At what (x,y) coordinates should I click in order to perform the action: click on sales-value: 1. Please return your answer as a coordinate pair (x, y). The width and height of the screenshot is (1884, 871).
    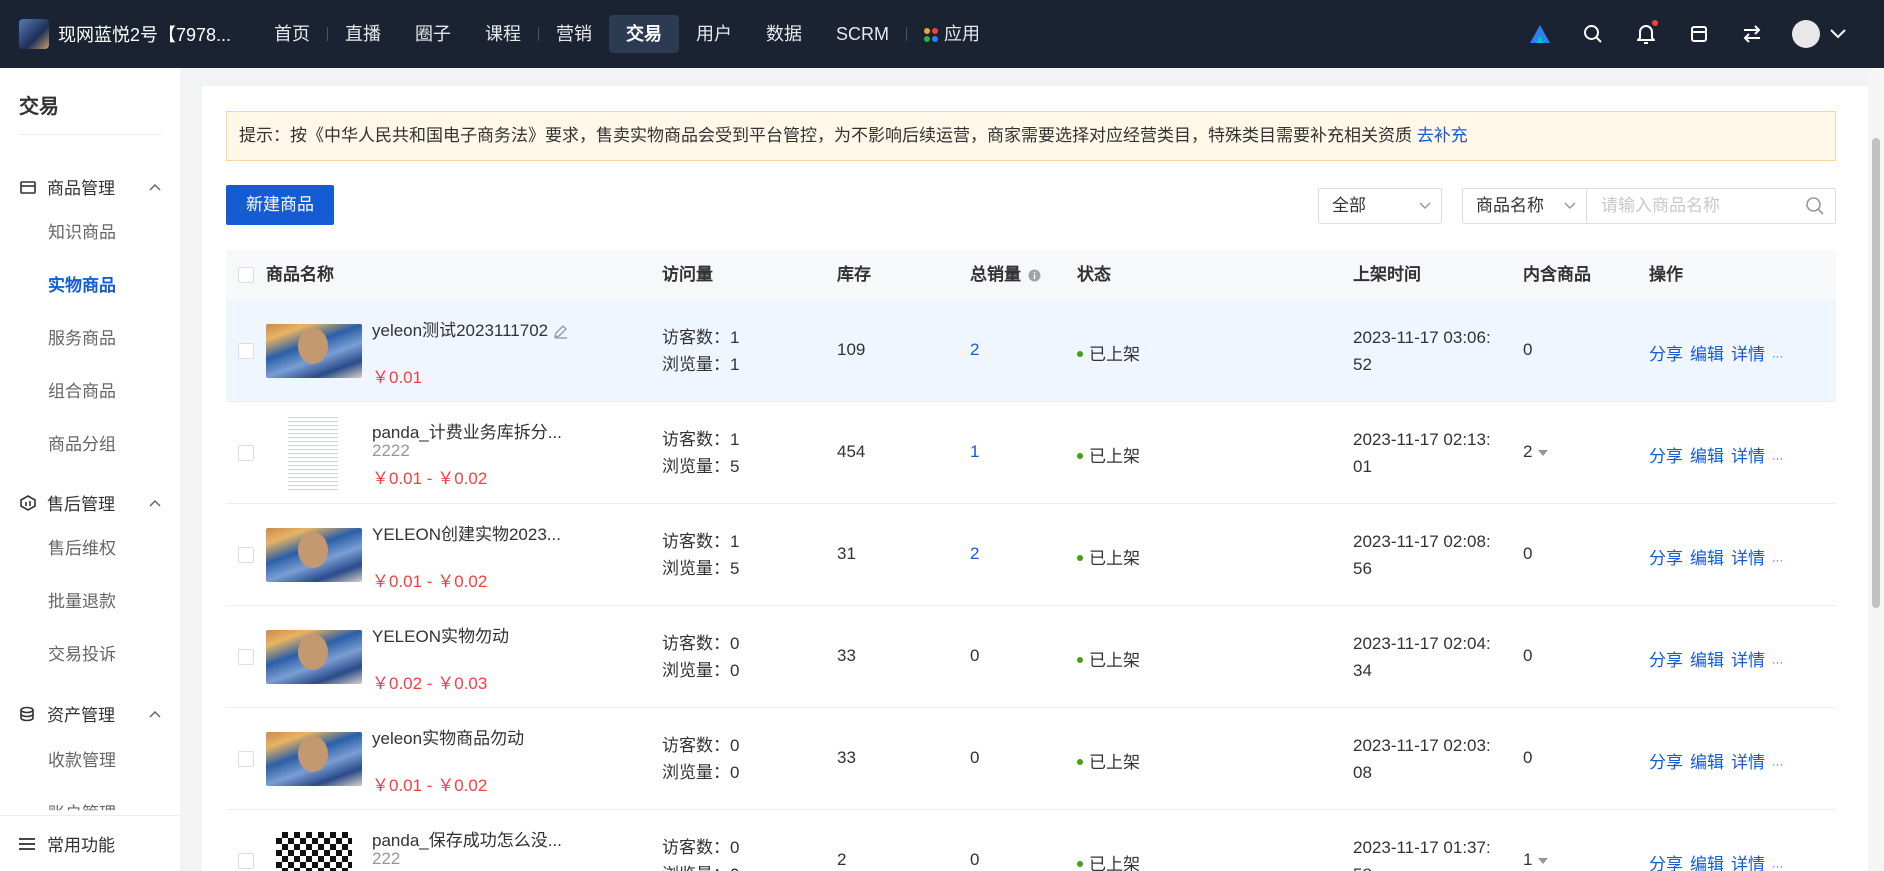
    Looking at the image, I should click on (974, 452).